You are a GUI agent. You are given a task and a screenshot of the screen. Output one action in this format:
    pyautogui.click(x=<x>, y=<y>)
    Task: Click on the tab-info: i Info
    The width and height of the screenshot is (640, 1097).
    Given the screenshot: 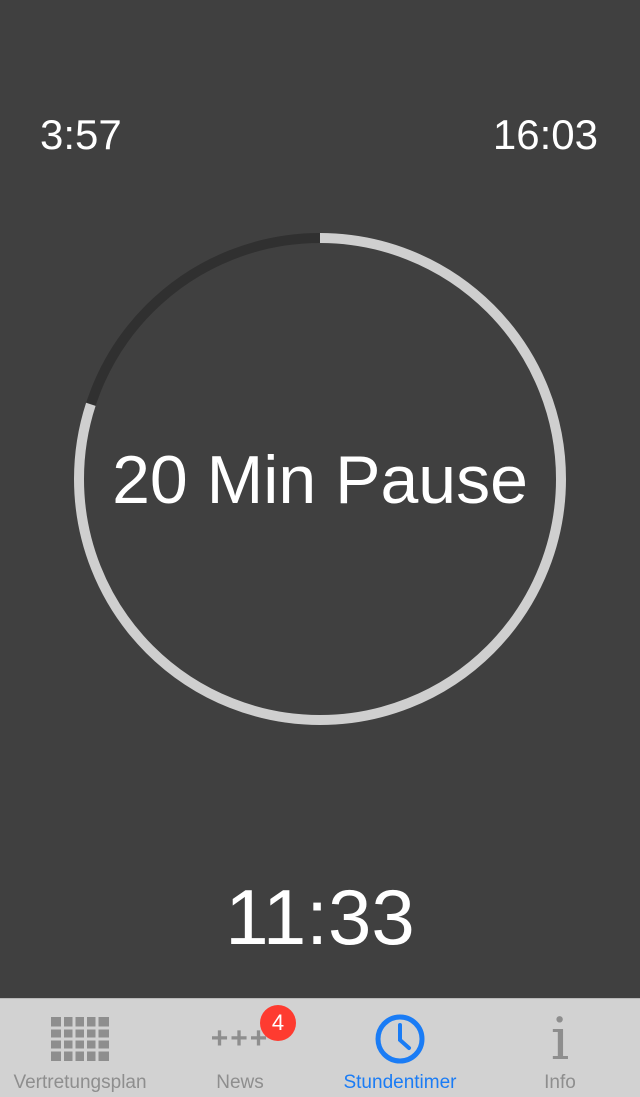 What is the action you would take?
    pyautogui.click(x=560, y=1048)
    